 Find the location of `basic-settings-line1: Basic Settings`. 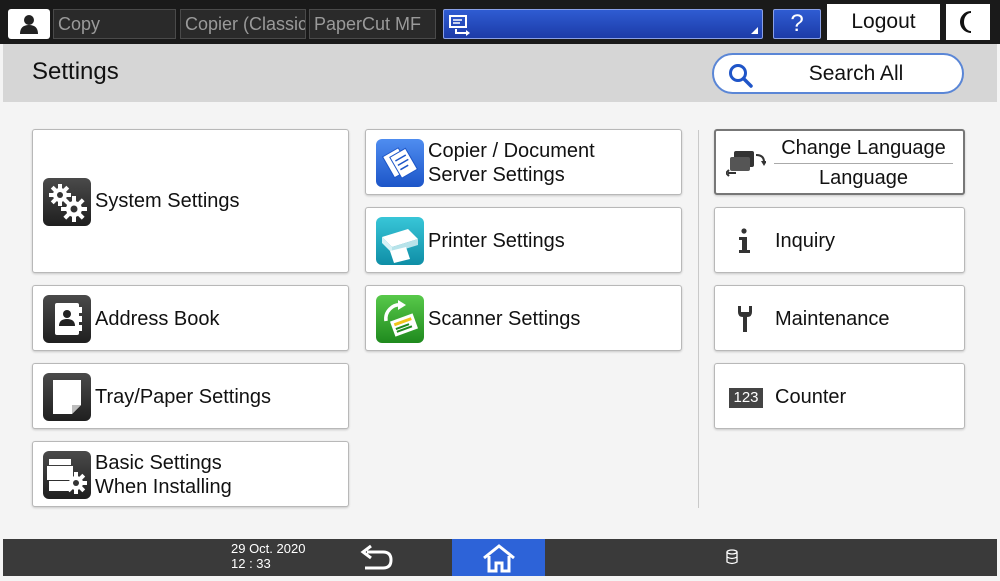

basic-settings-line1: Basic Settings is located at coordinates (158, 463).